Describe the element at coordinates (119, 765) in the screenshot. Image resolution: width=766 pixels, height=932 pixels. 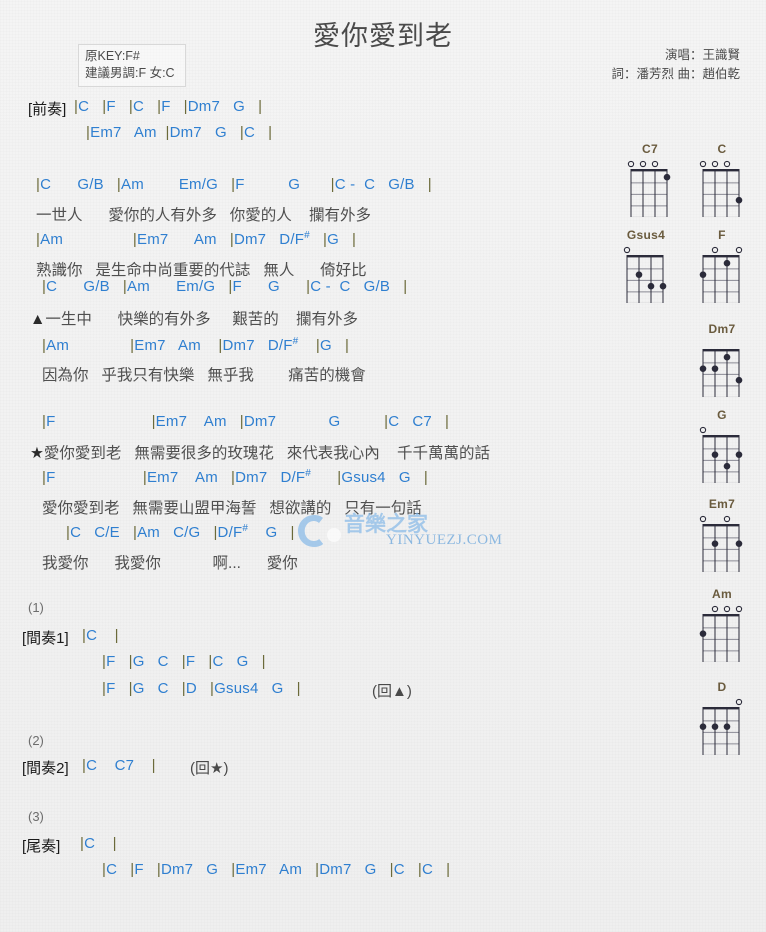
I see `section-2-chord-row-0: |C C7 |` at that location.